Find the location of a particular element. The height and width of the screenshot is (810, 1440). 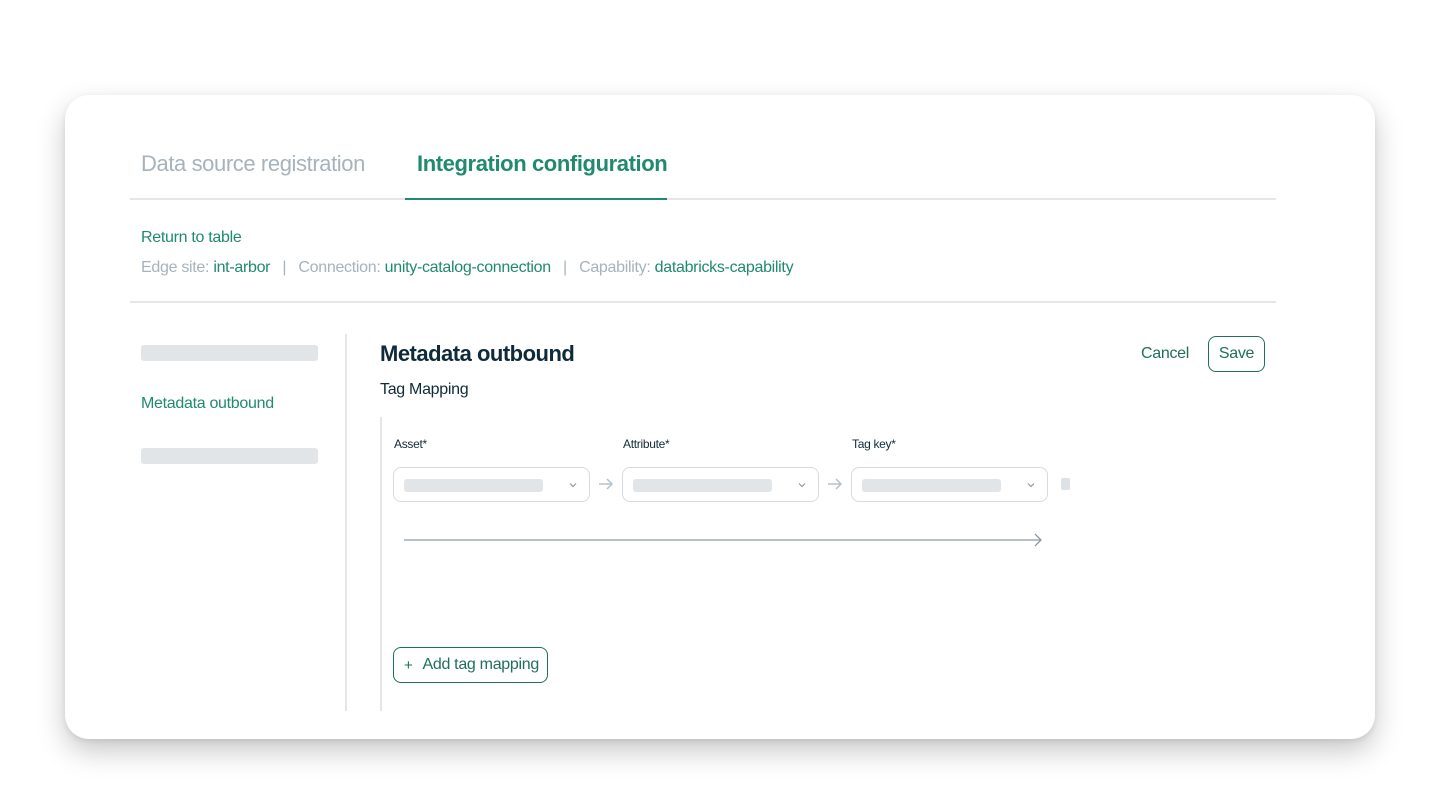

tag-key-select is located at coordinates (949, 484).